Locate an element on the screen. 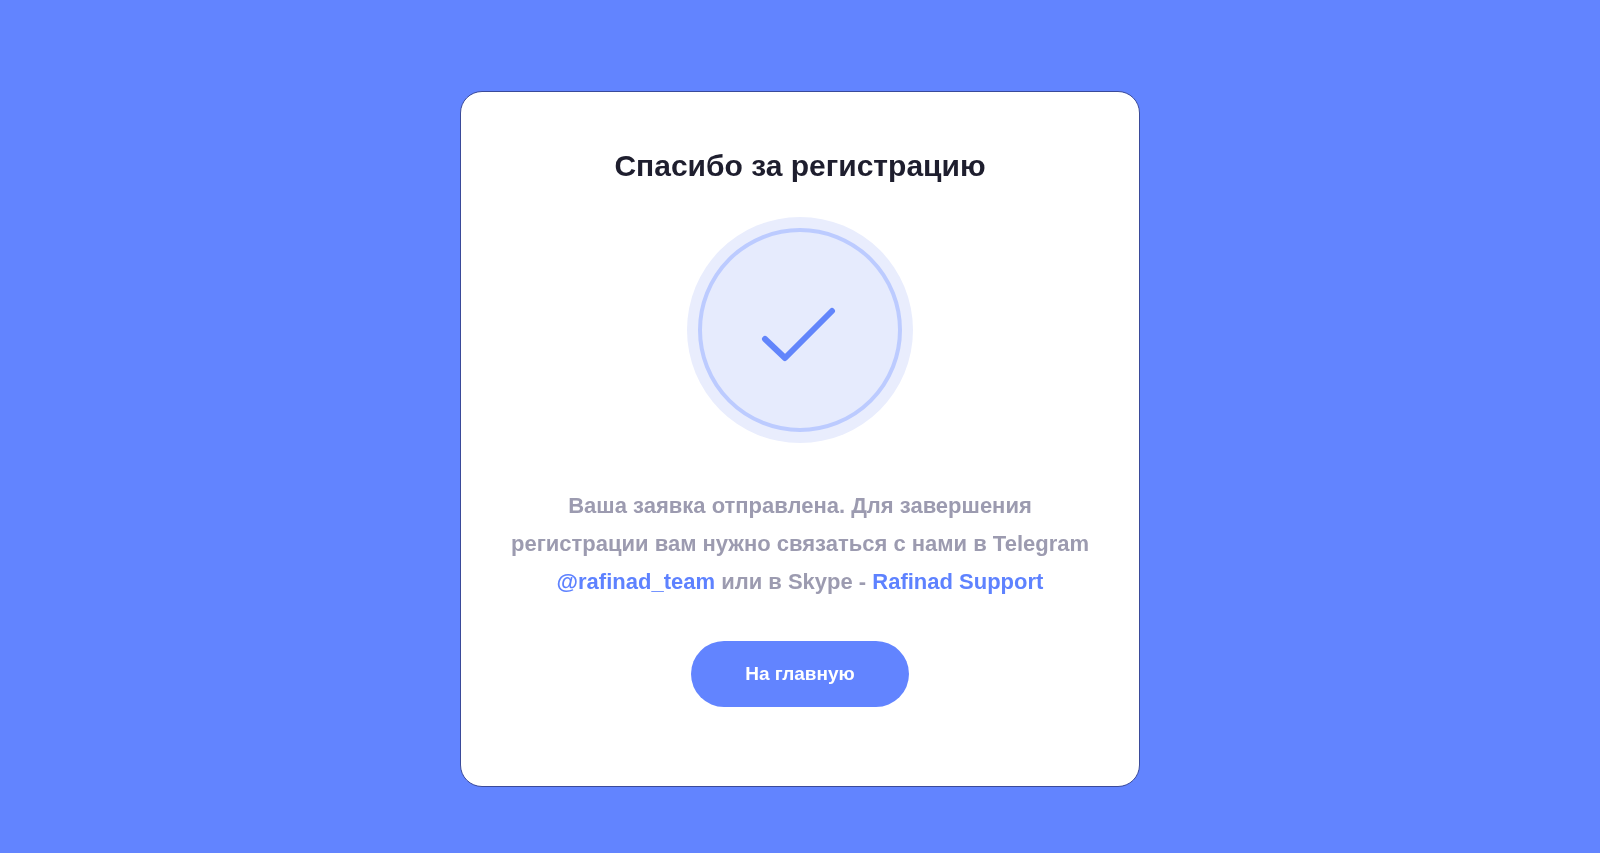 This screenshot has height=853, width=1600. dialog-title: Спасибо за регистрацию is located at coordinates (800, 166).